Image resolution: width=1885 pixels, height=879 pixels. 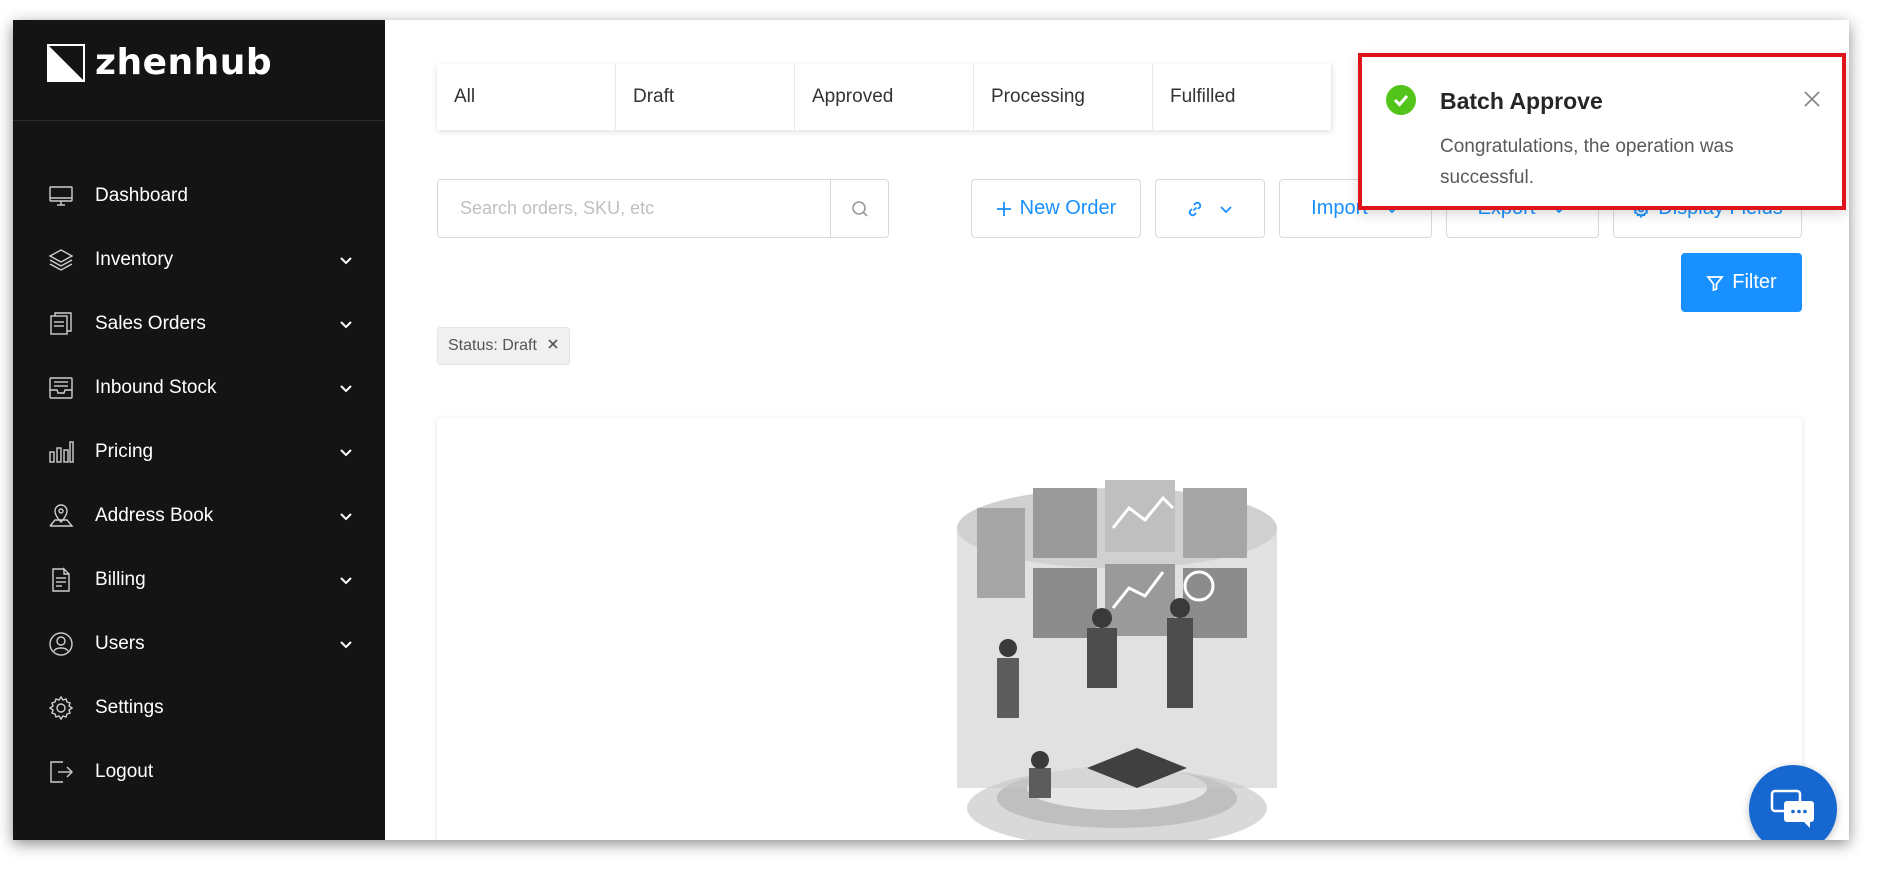 I want to click on new-order-label: New Order, so click(x=1068, y=208).